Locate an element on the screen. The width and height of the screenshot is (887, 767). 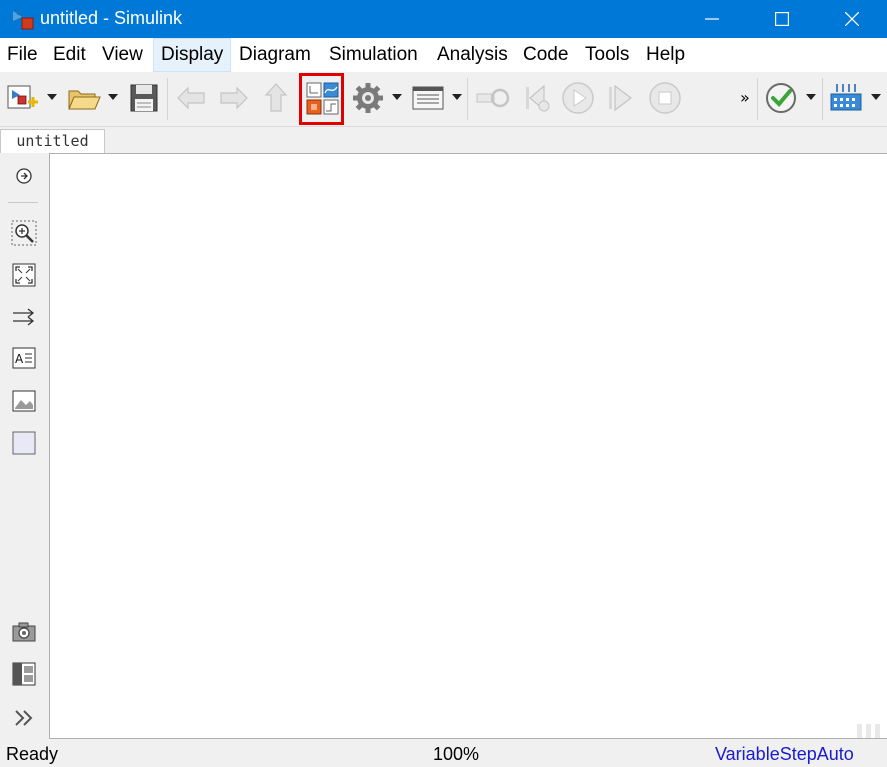
status-bar: Ready 100% VariableStepAuto is located at coordinates (443, 745).